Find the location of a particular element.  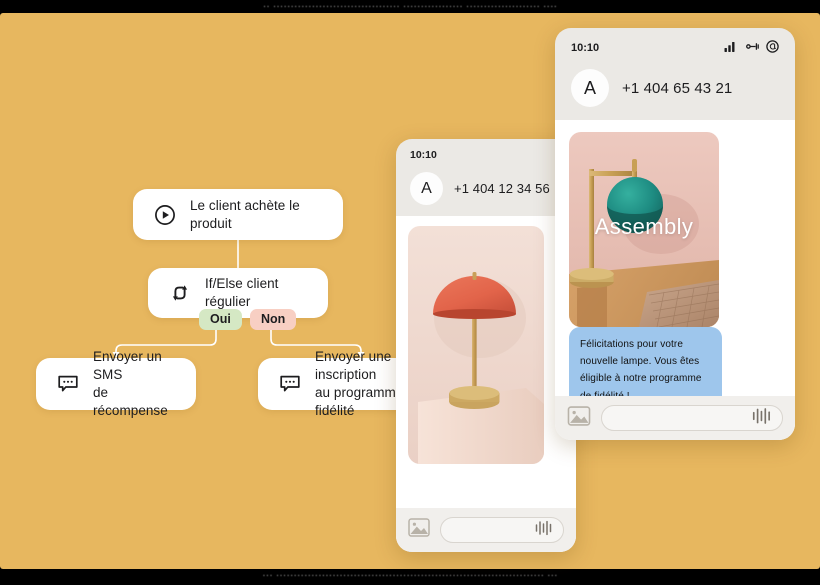

contact-number: +1 404 12 34 56 is located at coordinates (502, 188).